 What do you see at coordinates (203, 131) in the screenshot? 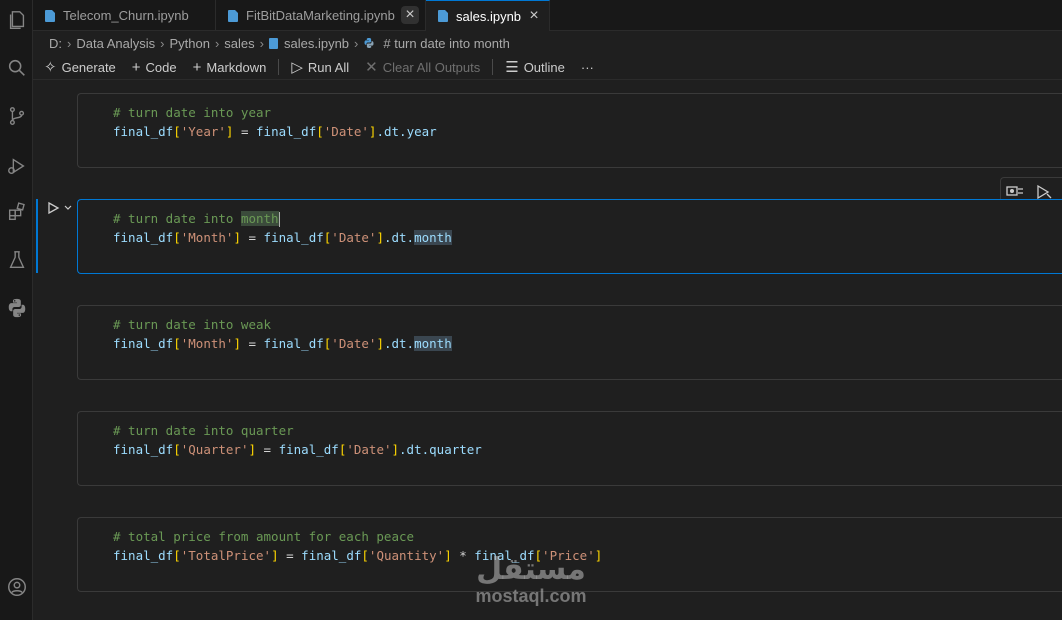
I see `code-token: 'Year'` at bounding box center [203, 131].